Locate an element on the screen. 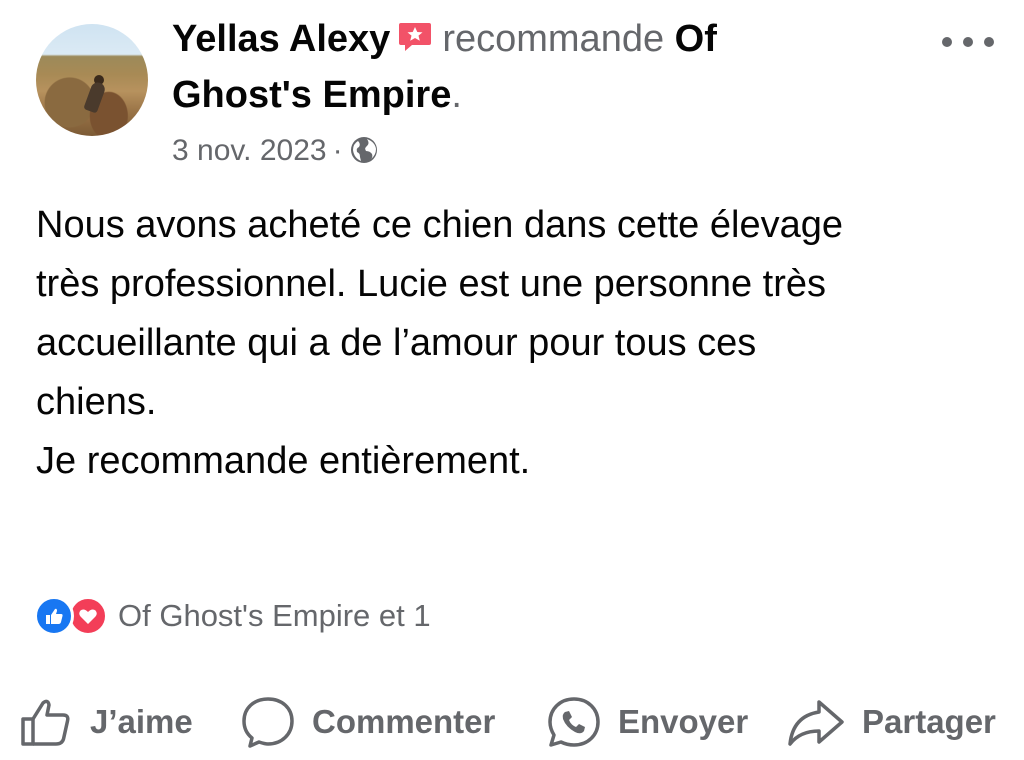 Image resolution: width=1024 pixels, height=760 pixels. page-name-part2: Ghost's Empire is located at coordinates (311, 95).